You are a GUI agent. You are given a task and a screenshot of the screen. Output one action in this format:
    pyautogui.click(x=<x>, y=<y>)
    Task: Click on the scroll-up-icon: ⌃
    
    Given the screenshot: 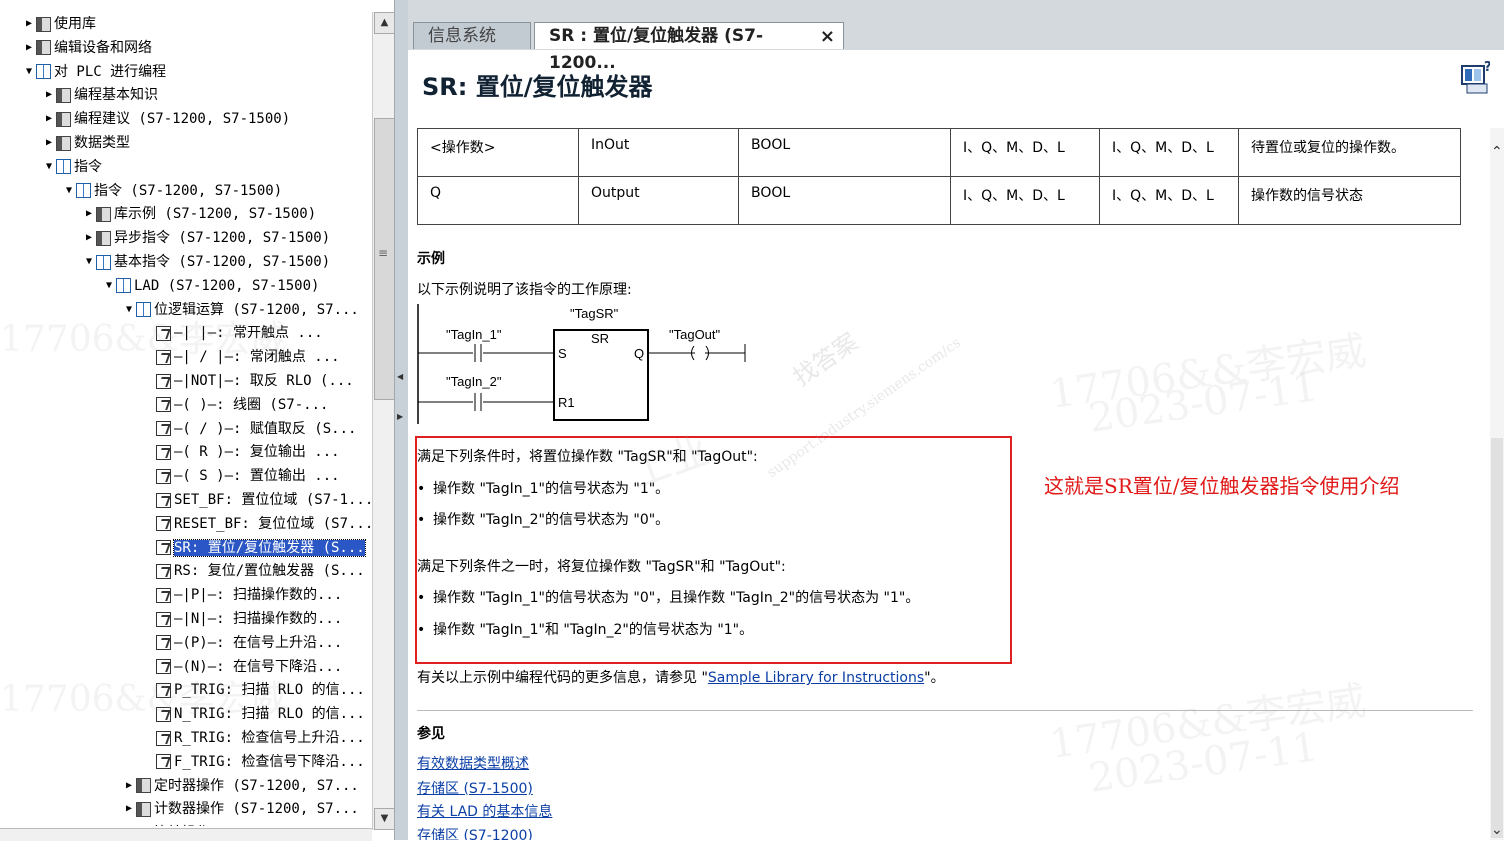 What is the action you would take?
    pyautogui.click(x=1497, y=152)
    